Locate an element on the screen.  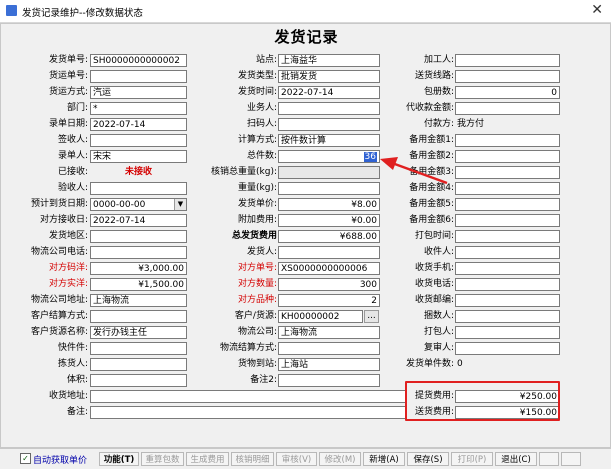
print-button: 打印(P) is located at coordinates (472, 459).